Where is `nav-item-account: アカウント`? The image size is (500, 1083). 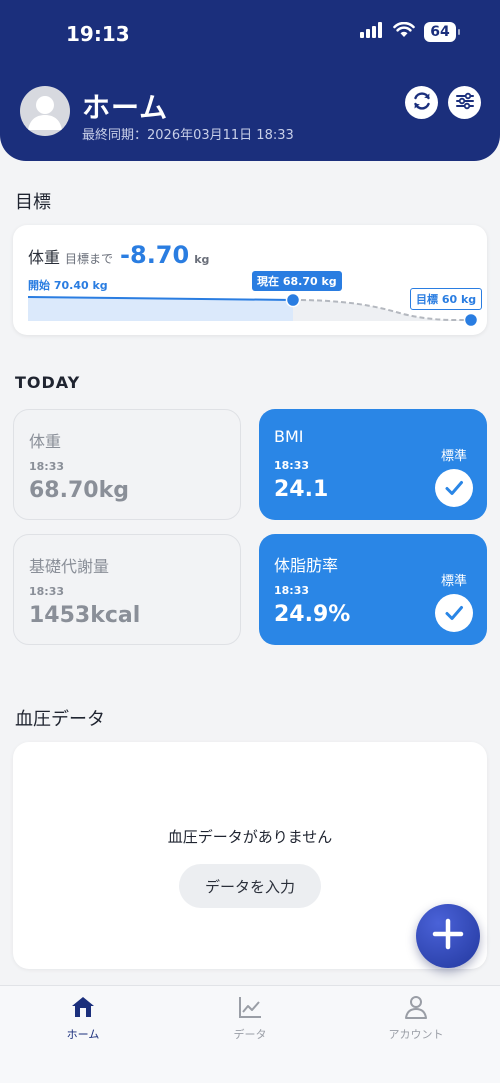 nav-item-account: アカウント is located at coordinates (416, 1018).